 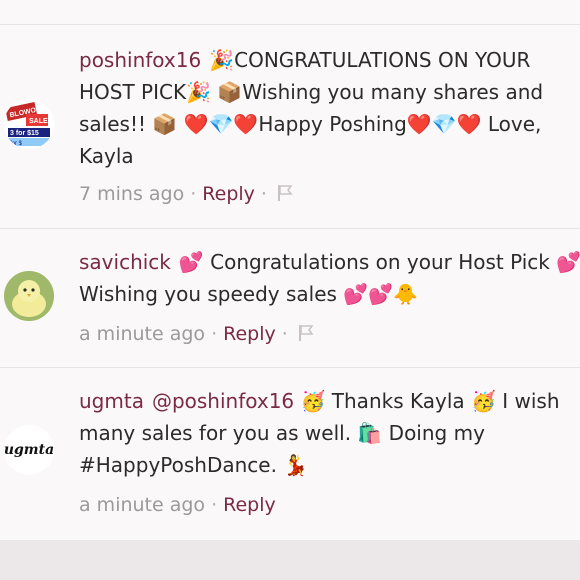 I want to click on comment-line: HOST PICK🎉 📦Wishing you many shares and, so click(x=311, y=92).